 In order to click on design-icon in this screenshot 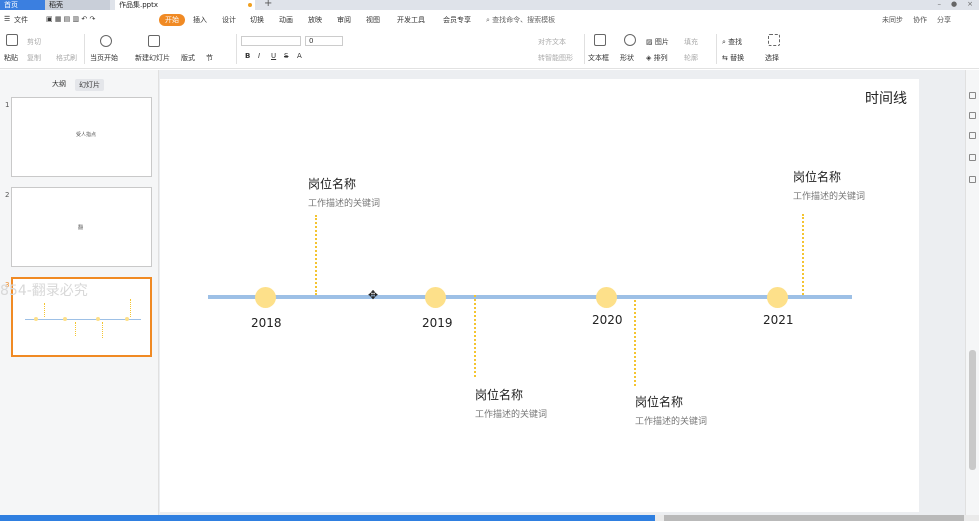, I will do `click(972, 115)`.